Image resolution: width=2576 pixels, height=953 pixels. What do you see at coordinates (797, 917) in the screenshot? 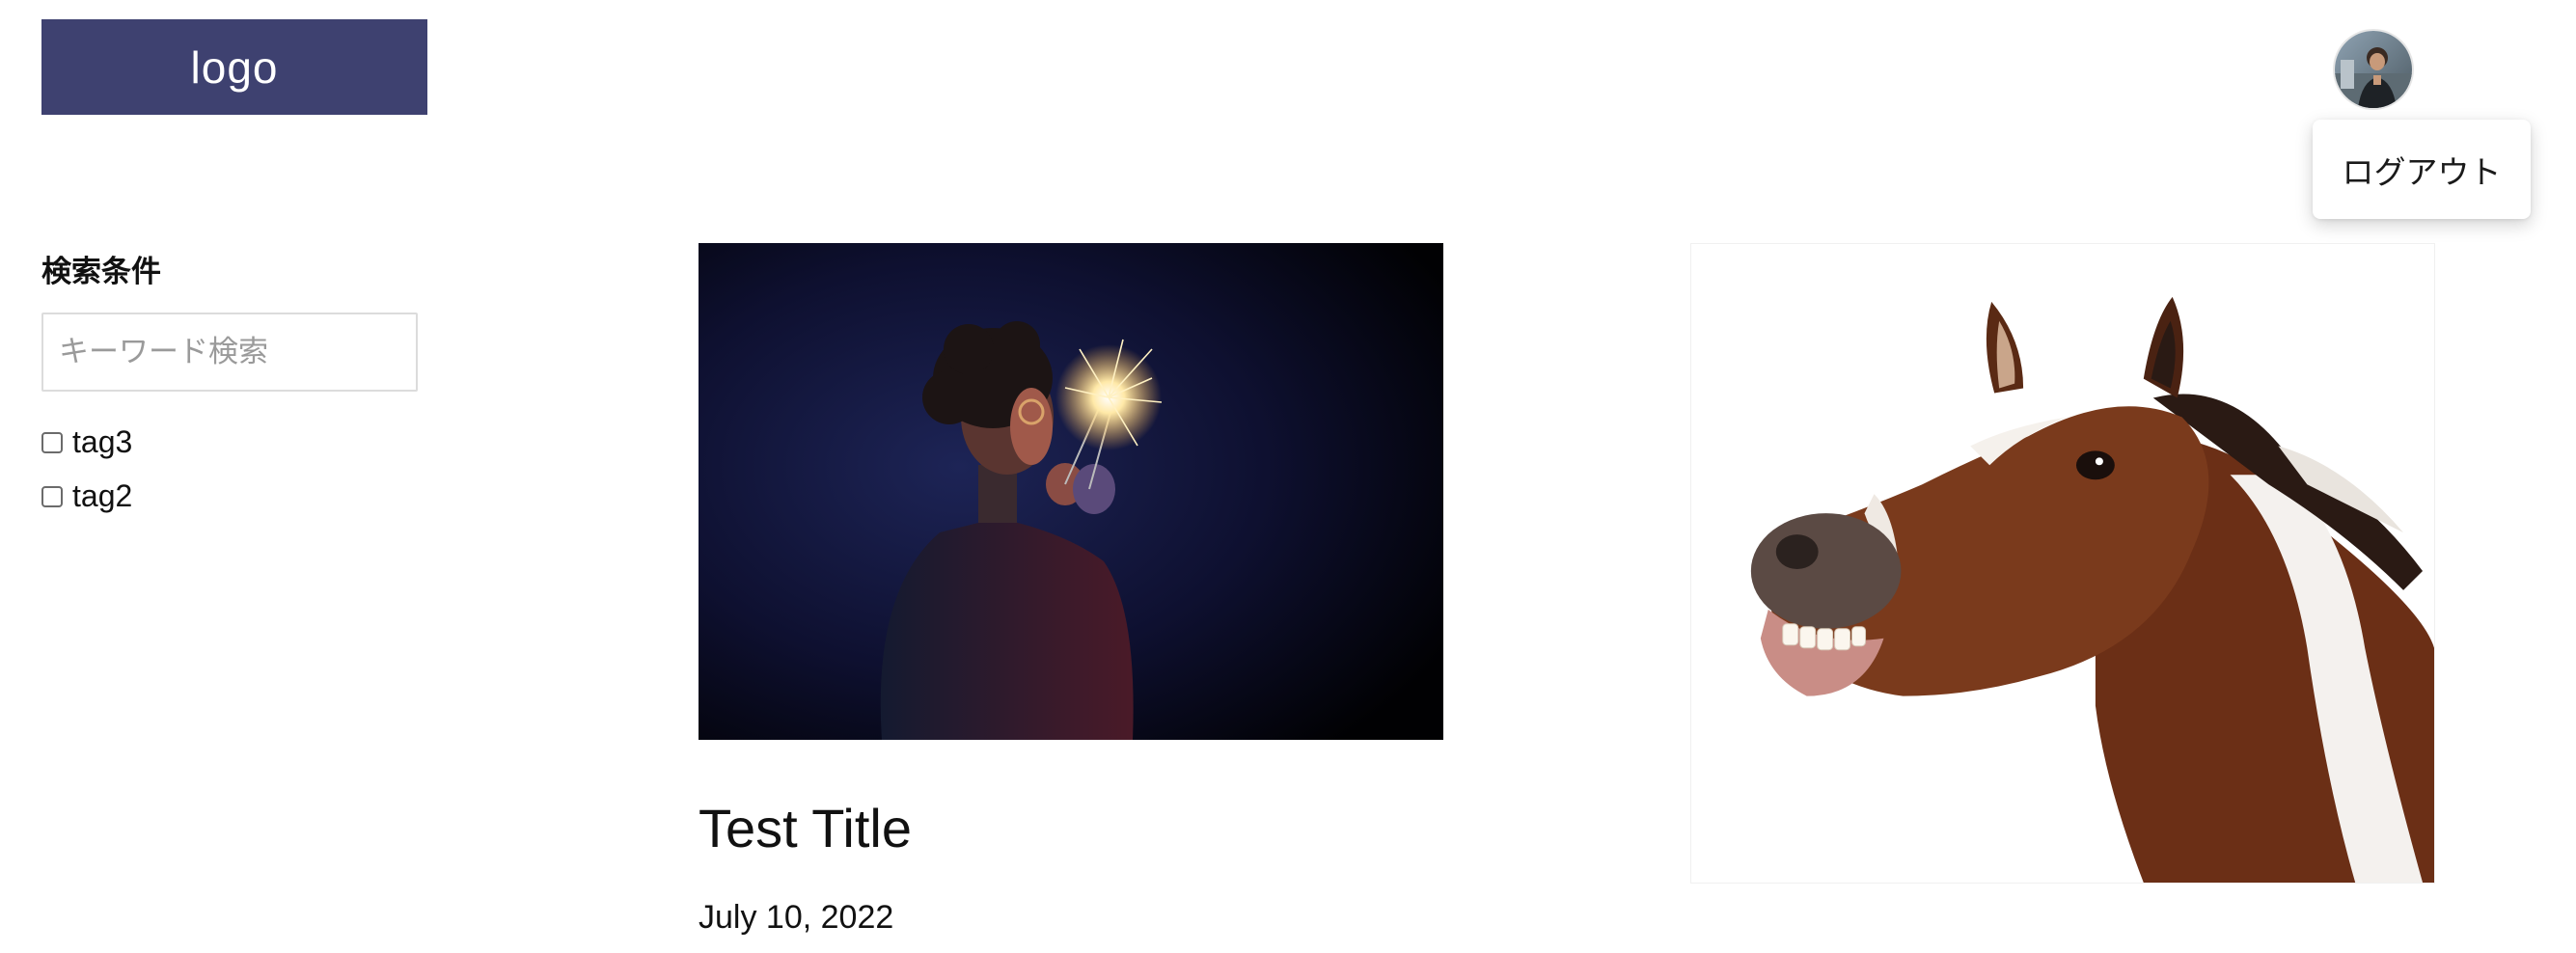
I see `card-1-date: July 10, 2022` at bounding box center [797, 917].